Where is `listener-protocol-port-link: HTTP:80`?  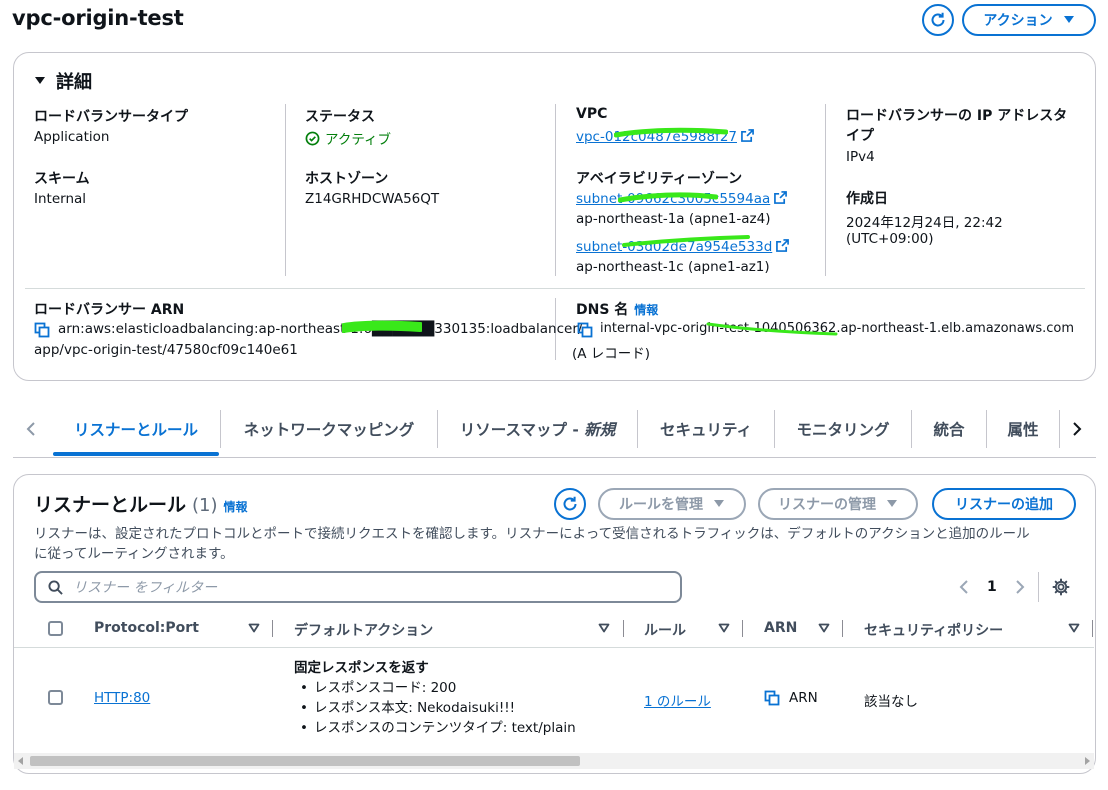
listener-protocol-port-link: HTTP:80 is located at coordinates (122, 698).